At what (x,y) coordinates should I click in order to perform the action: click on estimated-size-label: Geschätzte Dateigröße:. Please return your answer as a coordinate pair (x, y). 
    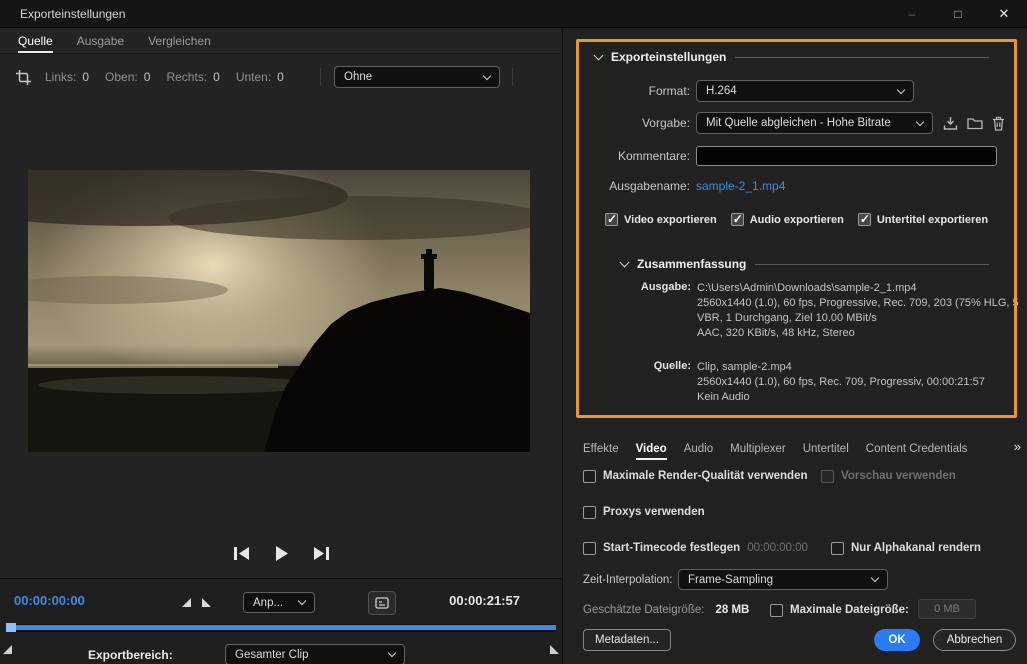
    Looking at the image, I should click on (644, 610).